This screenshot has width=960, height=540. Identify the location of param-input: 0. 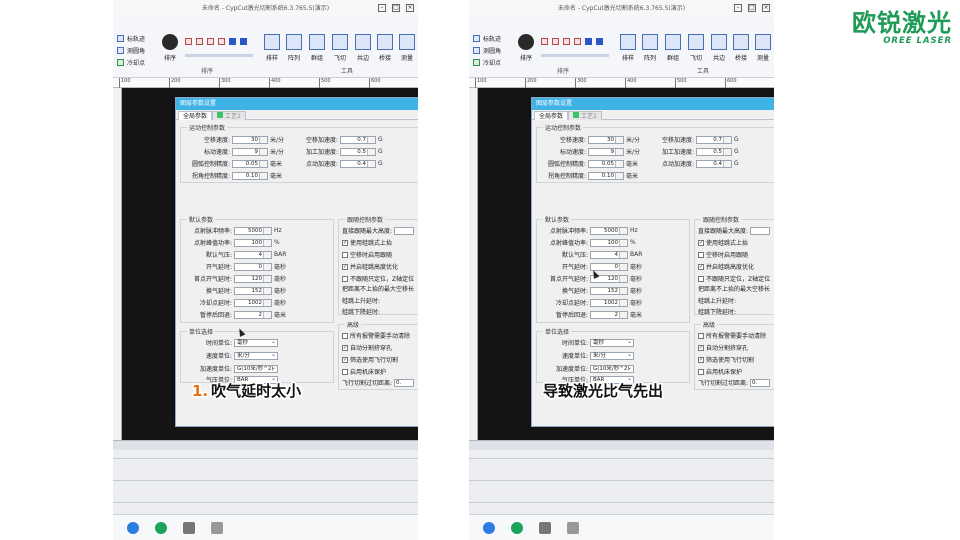
(253, 266).